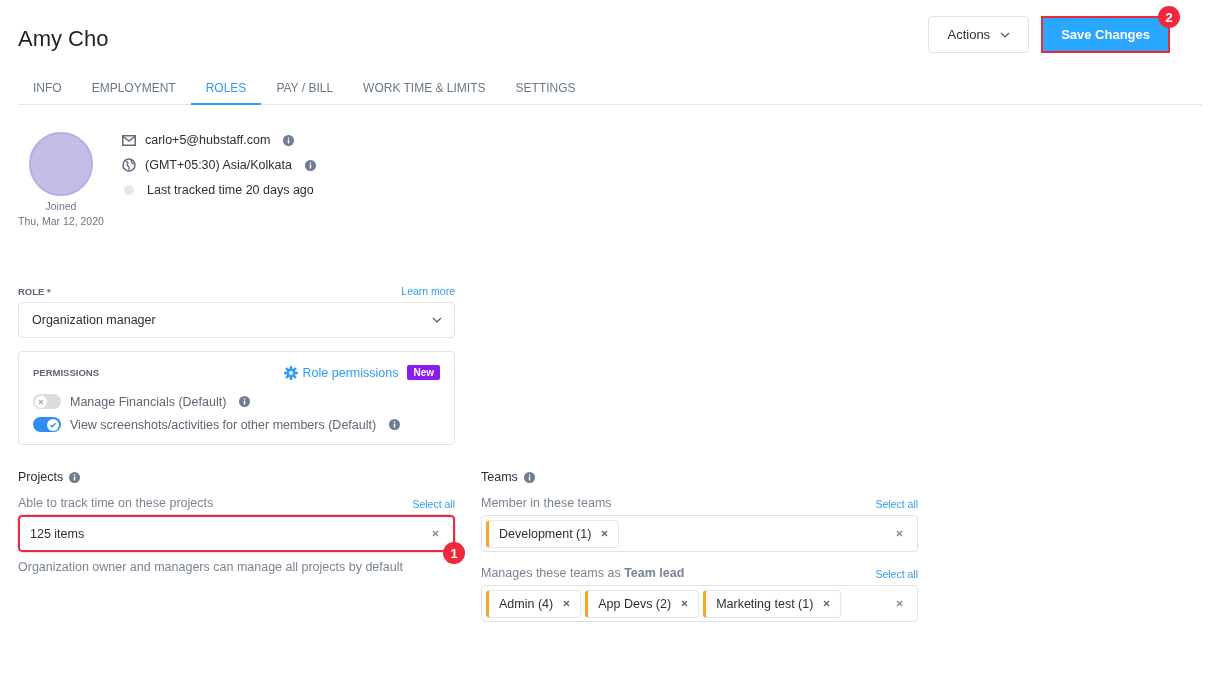 This screenshot has width=1220, height=680. Describe the element at coordinates (230, 190) in the screenshot. I see `detail-text: Last tracked time 20 days ago` at that location.